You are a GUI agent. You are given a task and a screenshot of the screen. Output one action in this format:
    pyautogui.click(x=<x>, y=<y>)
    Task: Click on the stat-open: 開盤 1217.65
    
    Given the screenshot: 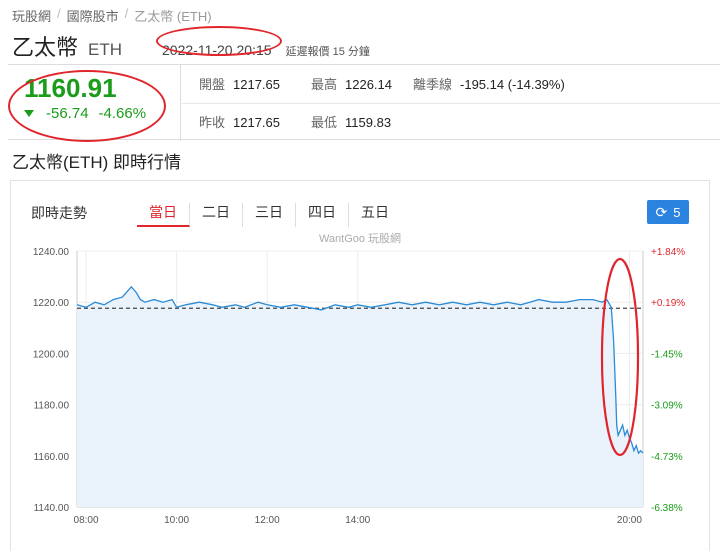 What is the action you would take?
    pyautogui.click(x=239, y=83)
    